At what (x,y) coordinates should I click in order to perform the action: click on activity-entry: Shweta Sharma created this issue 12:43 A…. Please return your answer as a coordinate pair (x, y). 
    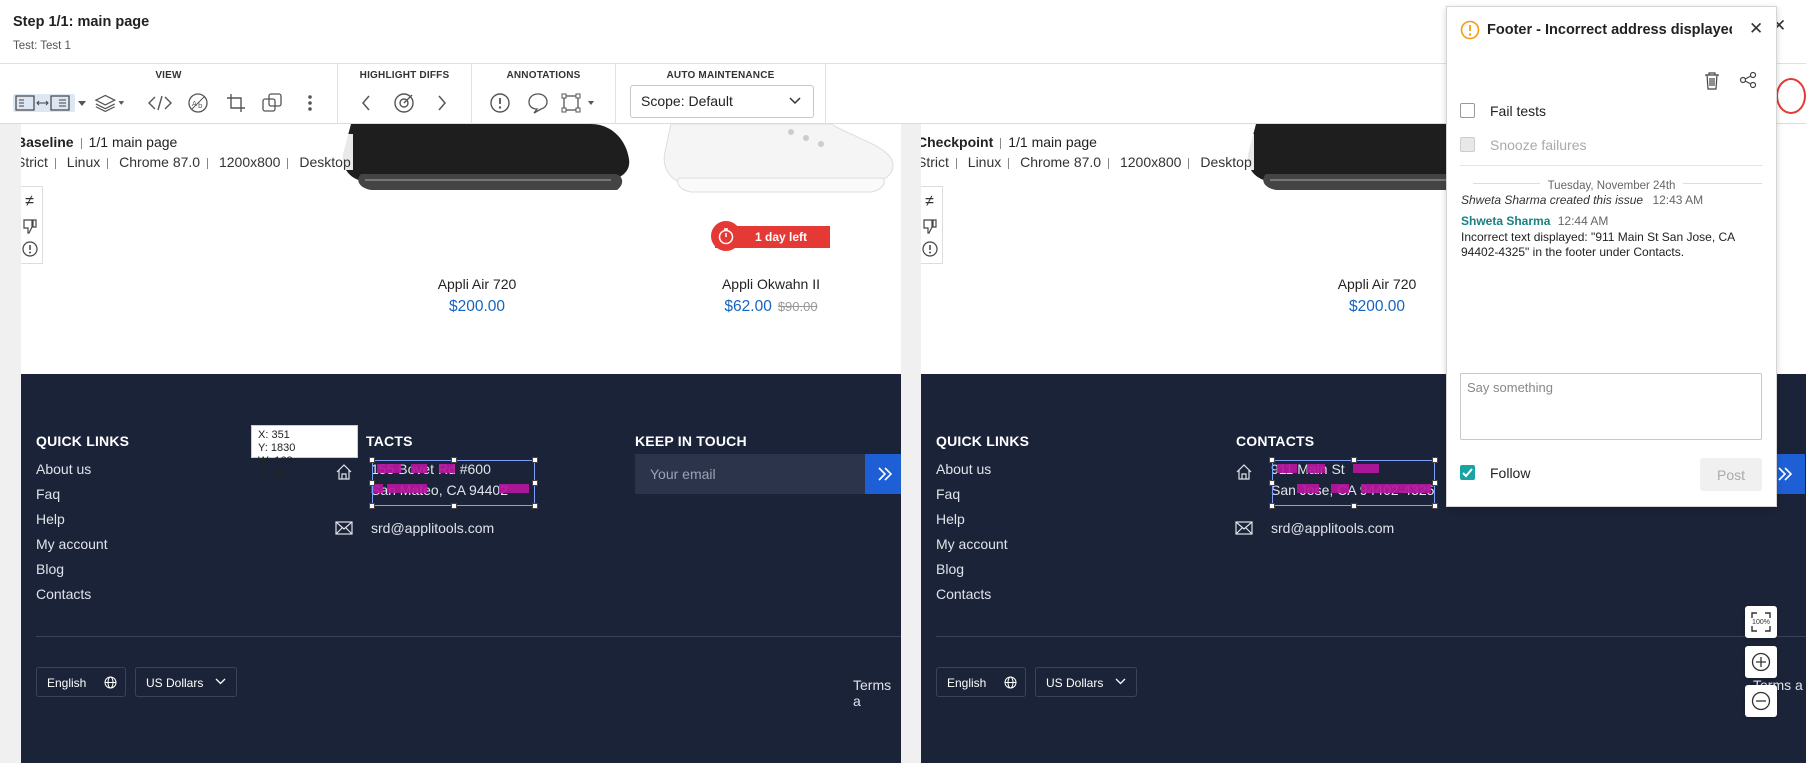
    Looking at the image, I should click on (1582, 200).